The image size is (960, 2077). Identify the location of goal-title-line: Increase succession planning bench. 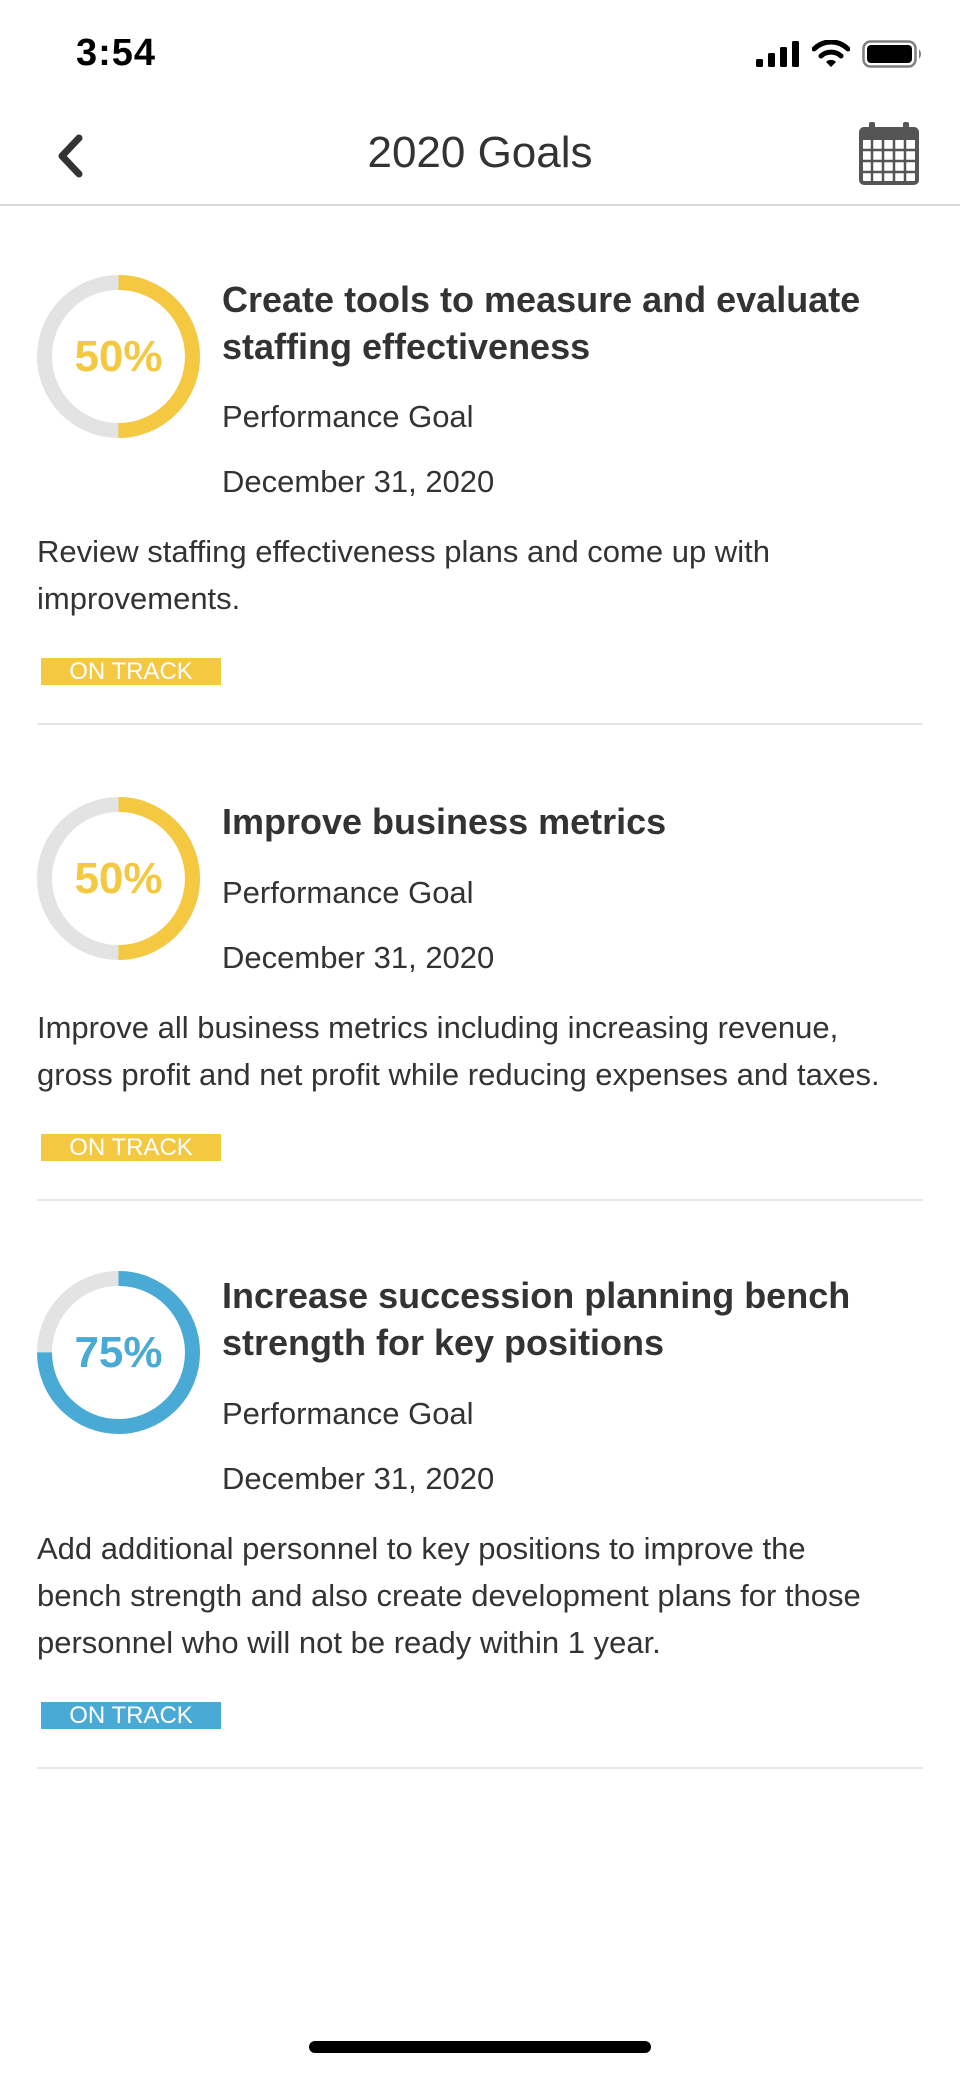
(536, 1295).